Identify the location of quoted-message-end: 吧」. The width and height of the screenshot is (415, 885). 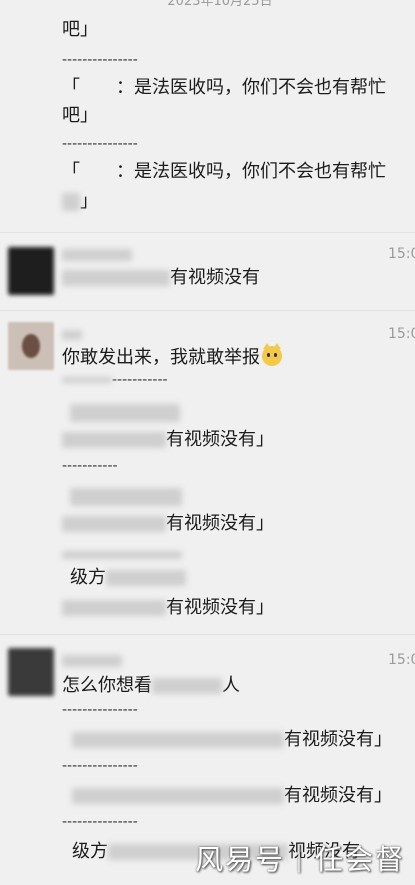
(80, 115).